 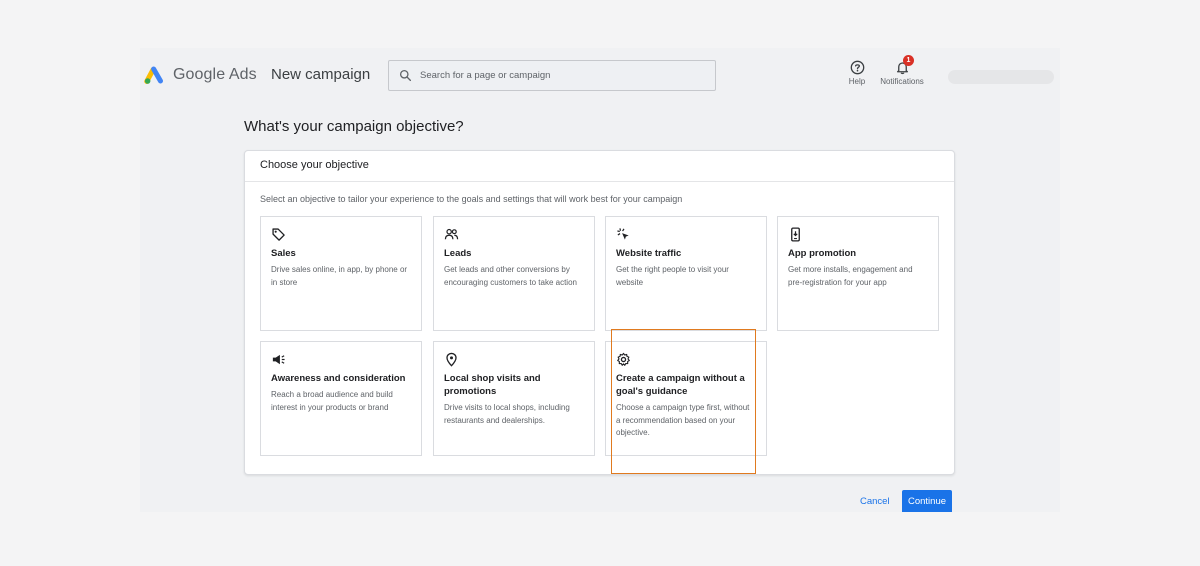 What do you see at coordinates (451, 234) in the screenshot?
I see `people-icon` at bounding box center [451, 234].